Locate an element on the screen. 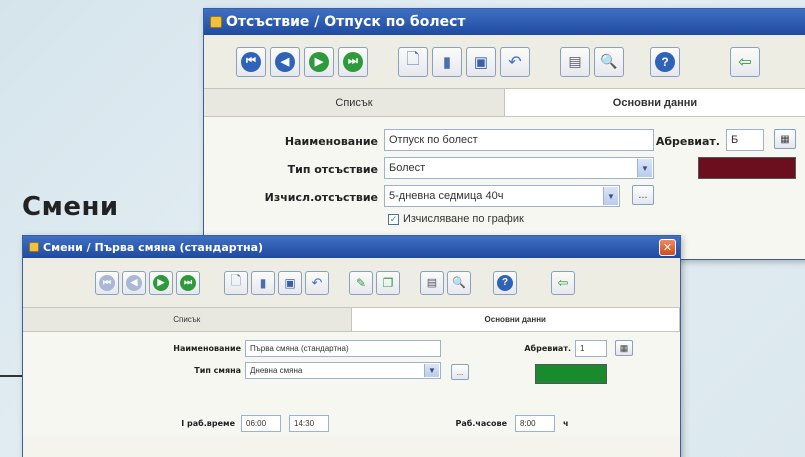  work-hours-input: 8:00 is located at coordinates (535, 423).